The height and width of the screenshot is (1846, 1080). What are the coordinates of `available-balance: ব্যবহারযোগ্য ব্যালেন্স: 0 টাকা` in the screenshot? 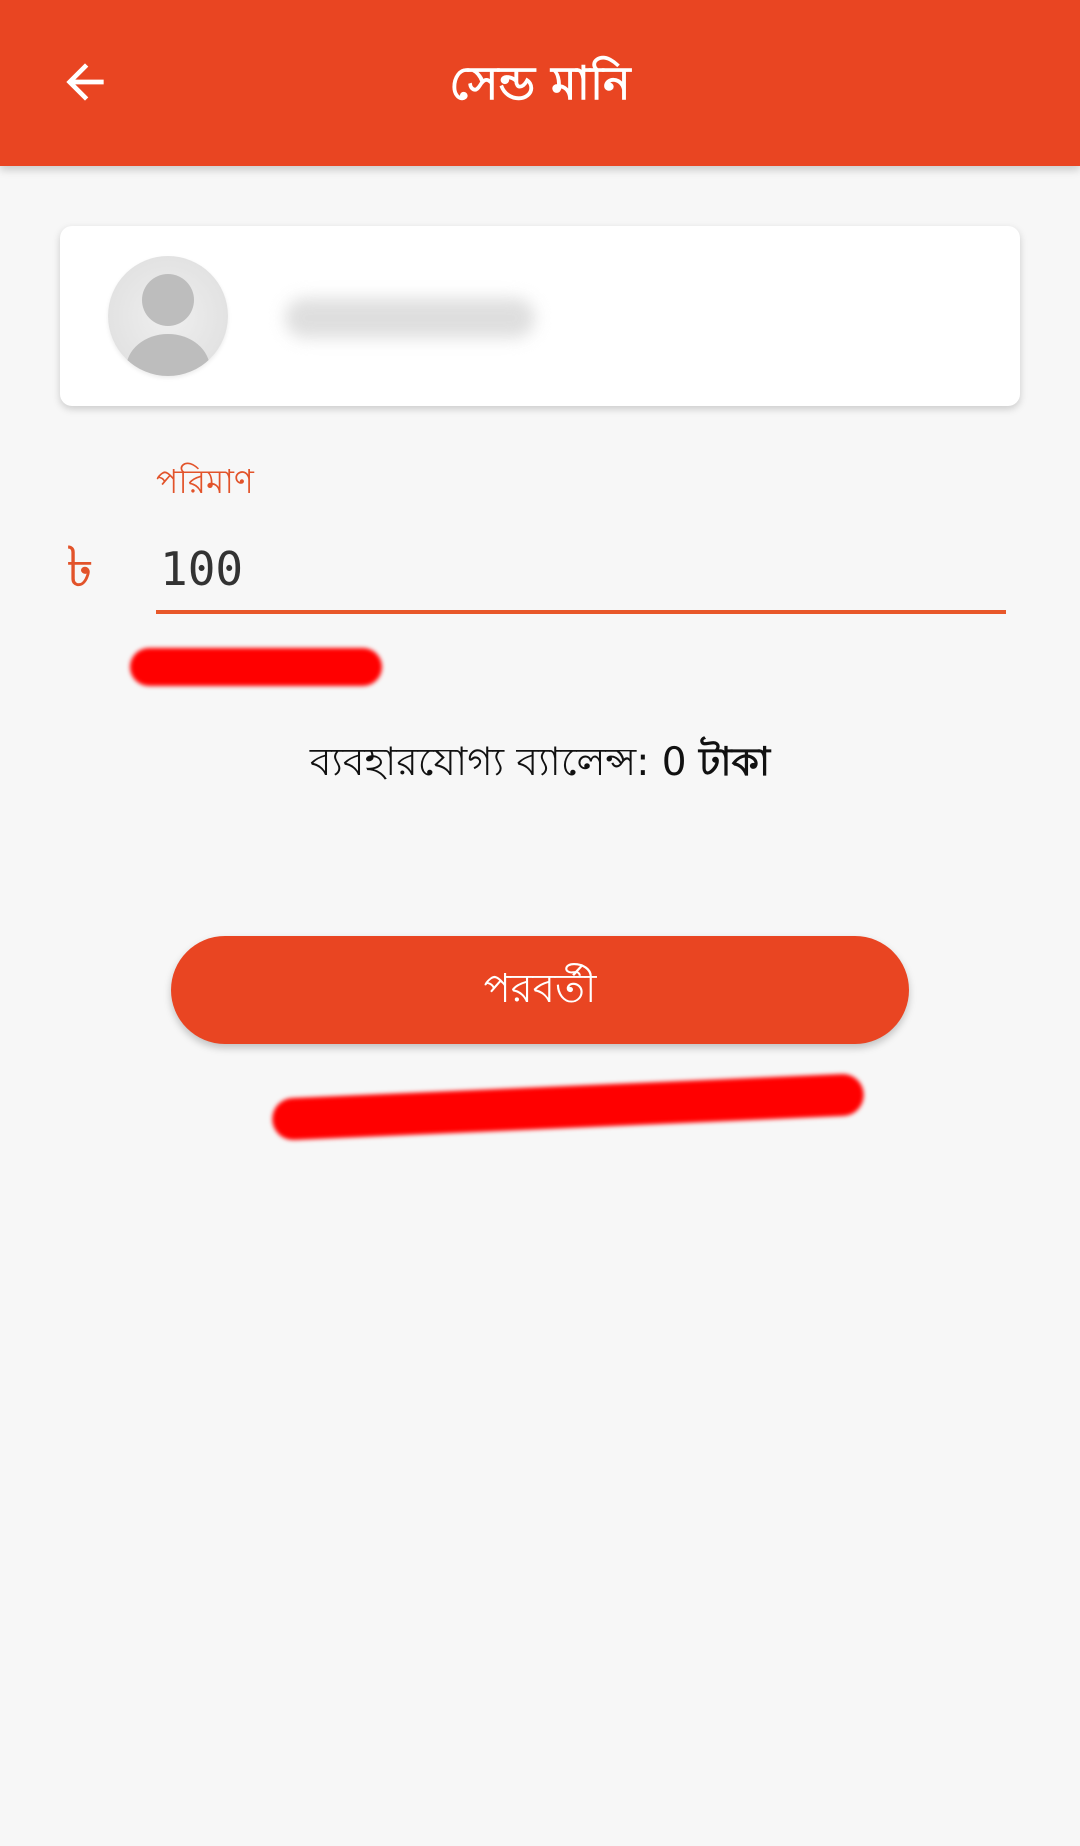 It's located at (540, 764).